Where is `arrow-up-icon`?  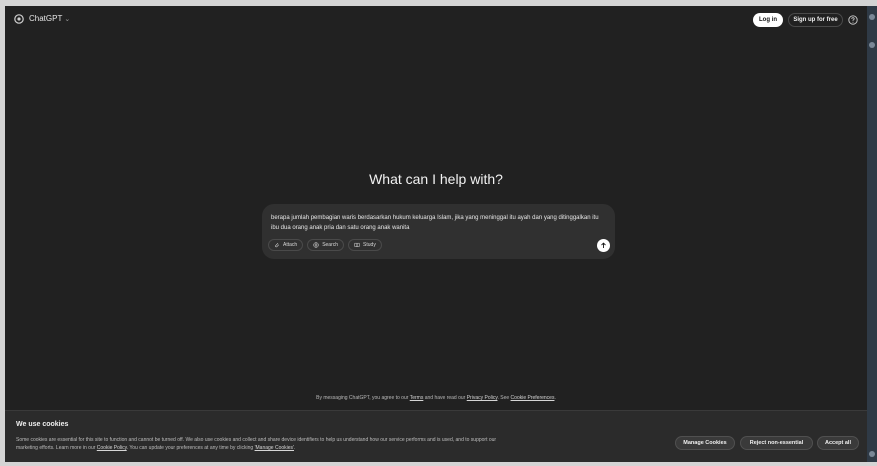
arrow-up-icon is located at coordinates (603, 245).